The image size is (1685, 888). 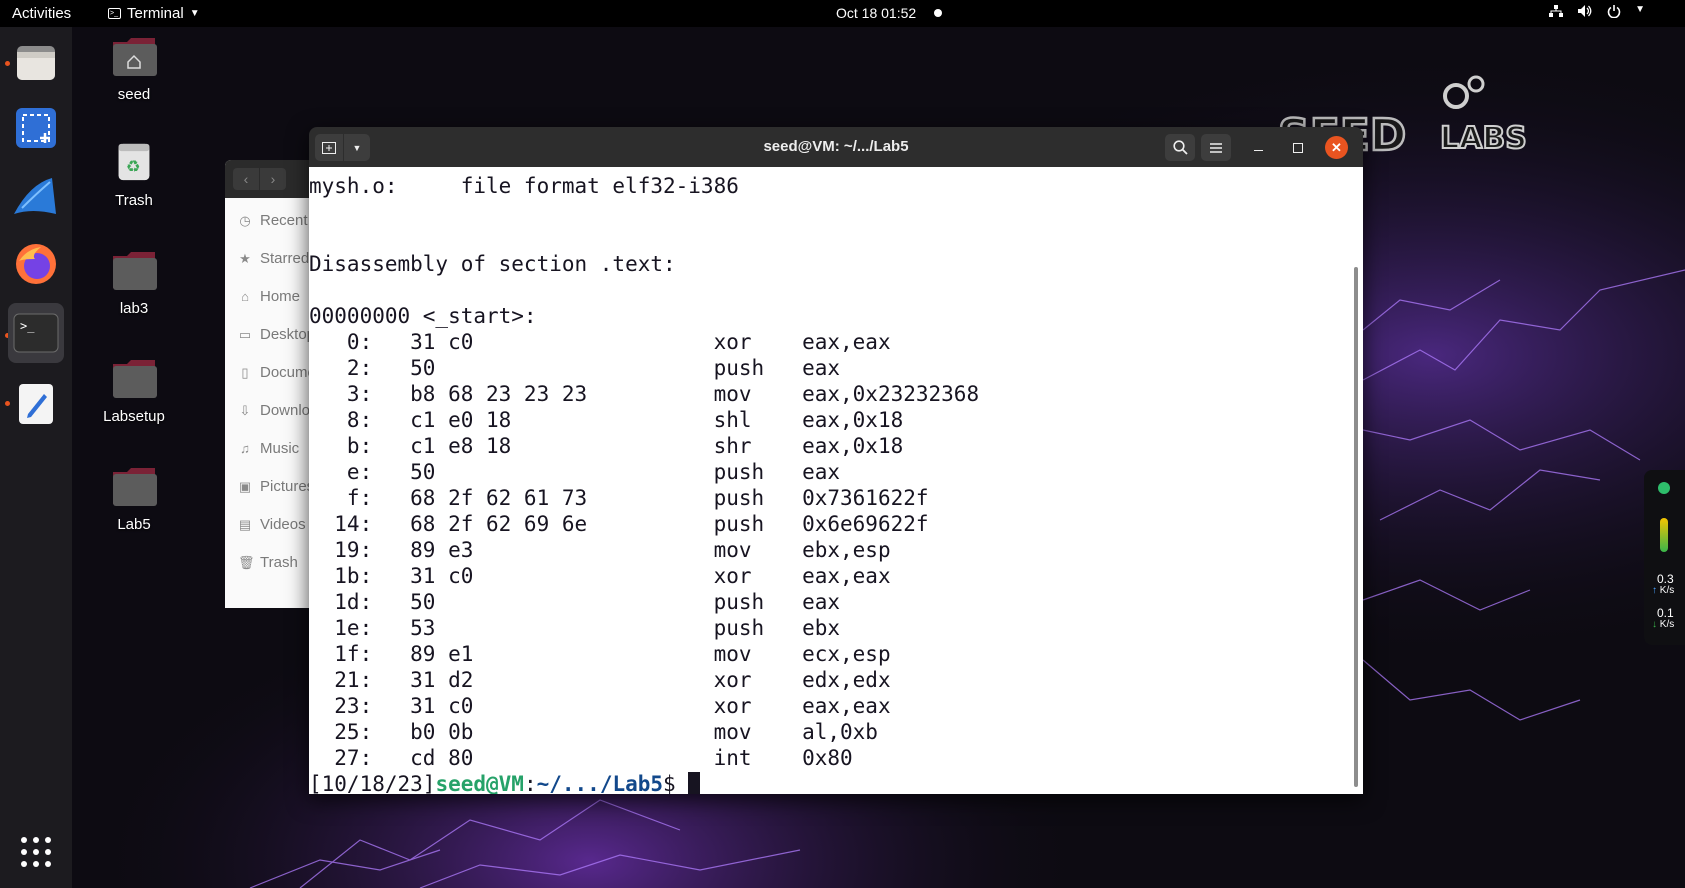 I want to click on sidebar-item-videos: ▤ Videos, so click(x=272, y=524).